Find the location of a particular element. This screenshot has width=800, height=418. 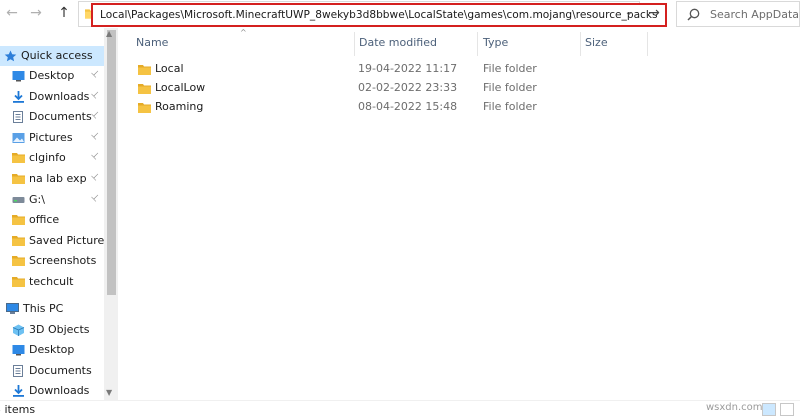

column-header-name: Name is located at coordinates (152, 42).